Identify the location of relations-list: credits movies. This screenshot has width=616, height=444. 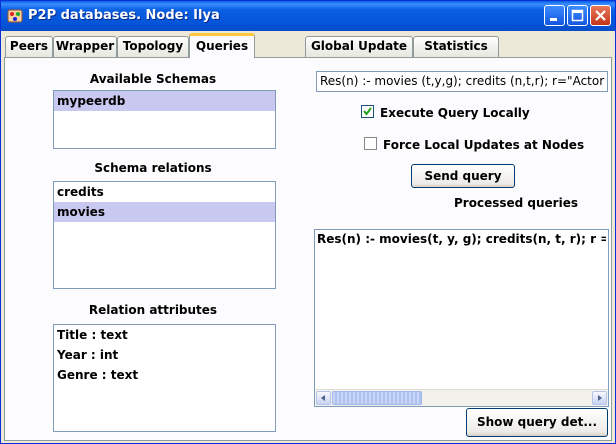
(164, 235).